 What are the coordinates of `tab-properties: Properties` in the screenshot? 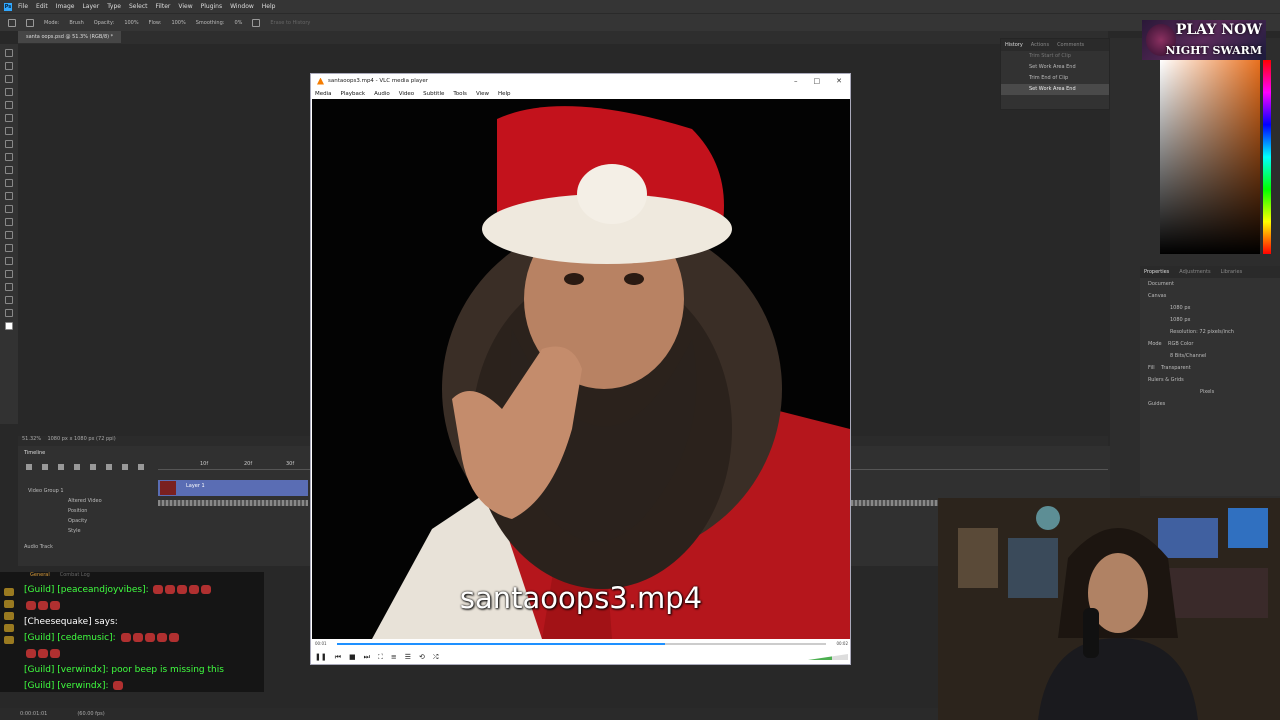 It's located at (1156, 272).